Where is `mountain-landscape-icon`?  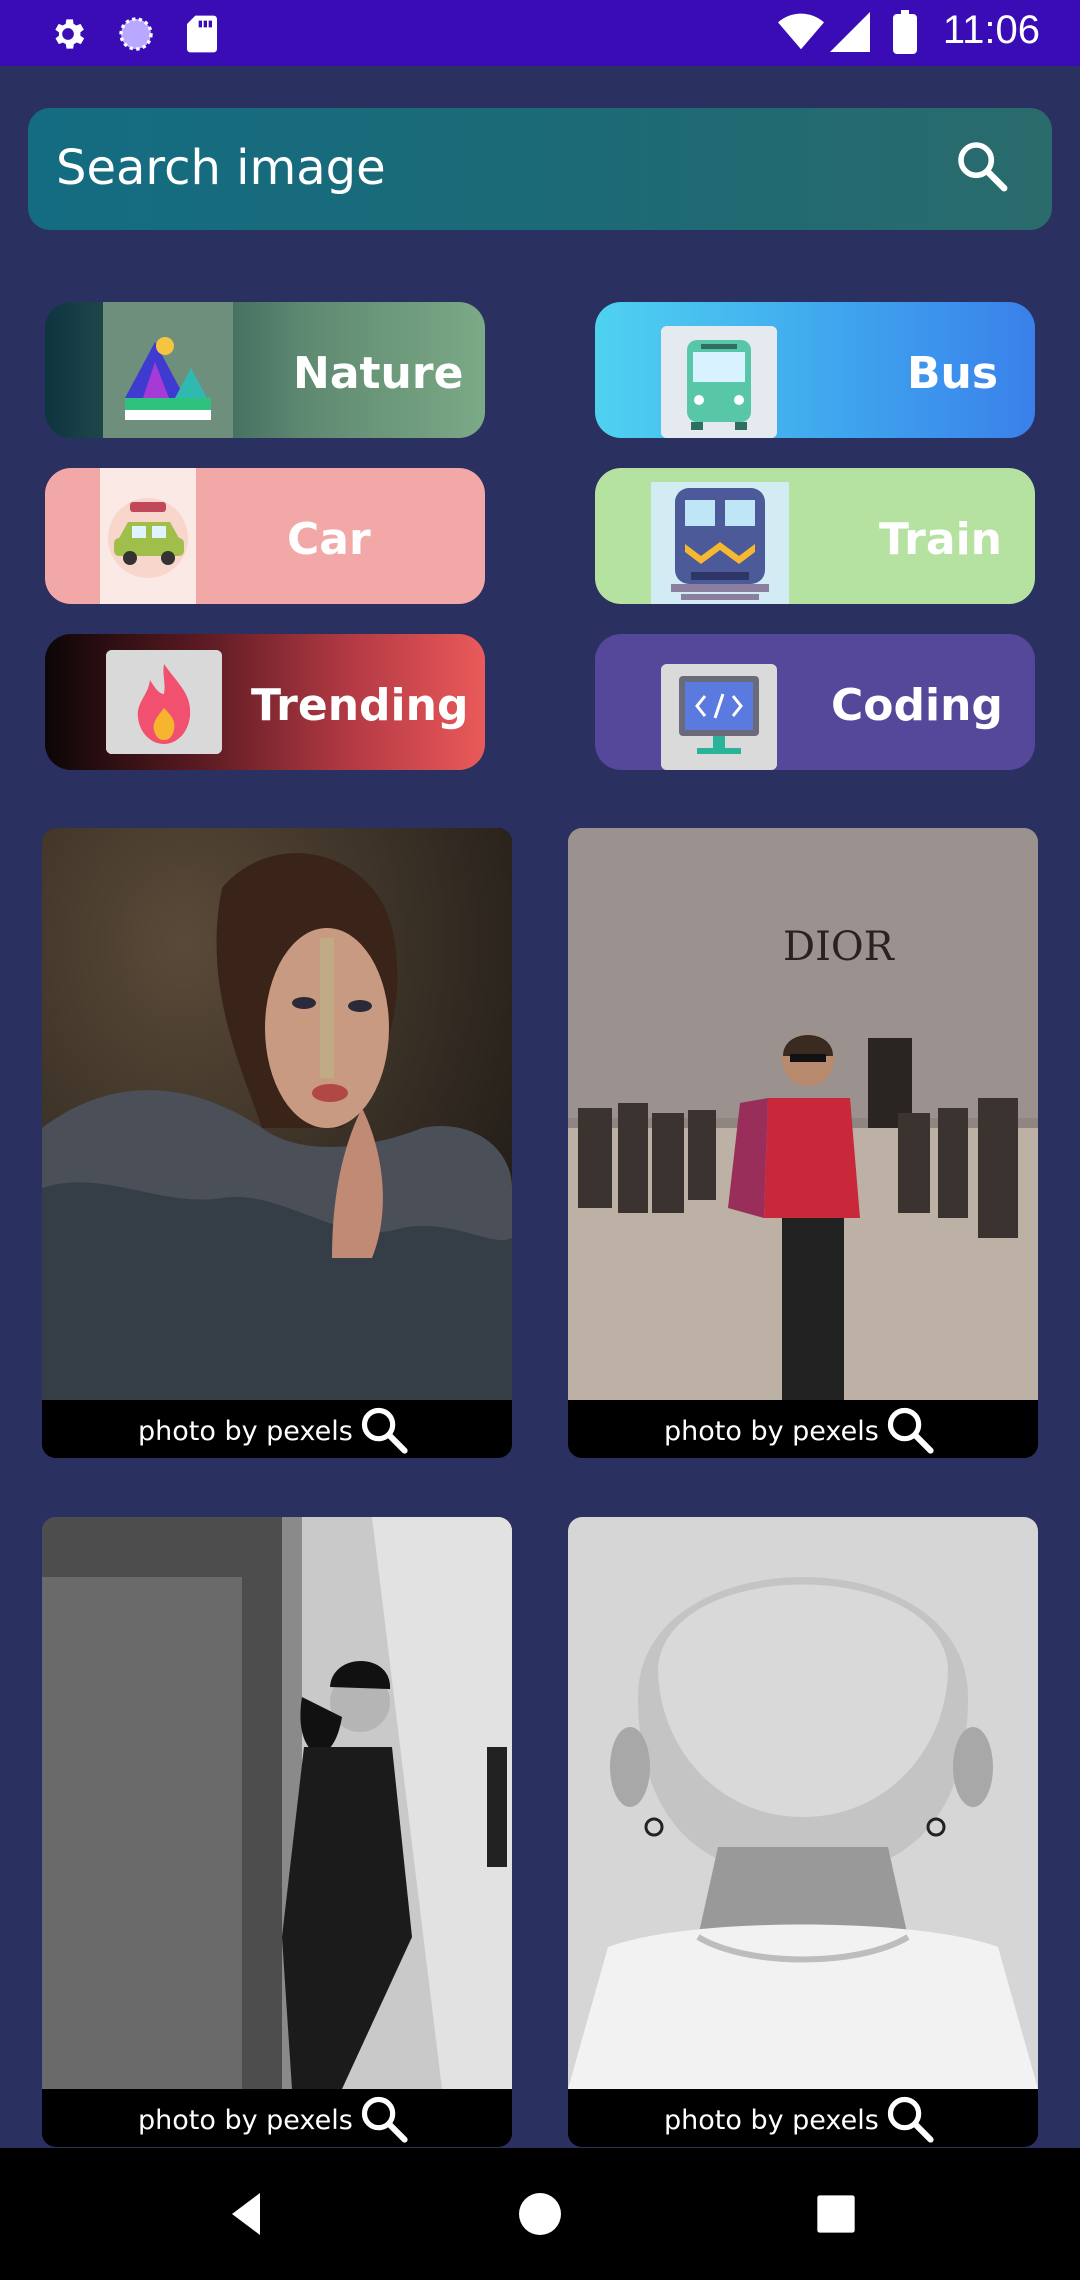 mountain-landscape-icon is located at coordinates (168, 370).